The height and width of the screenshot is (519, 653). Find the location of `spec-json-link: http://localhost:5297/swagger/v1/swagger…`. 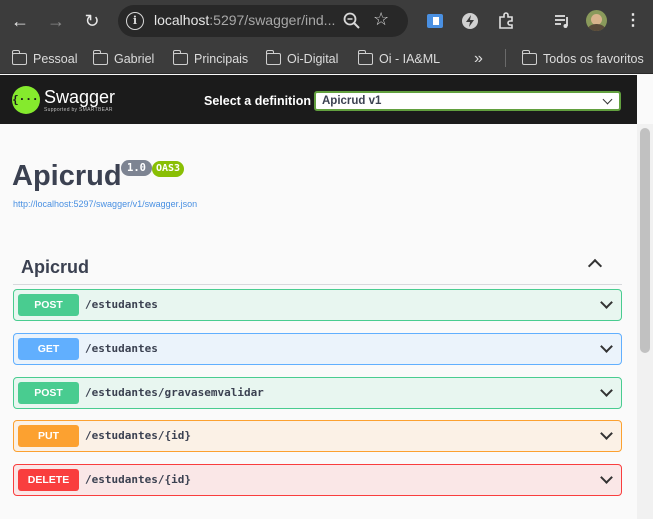

spec-json-link: http://localhost:5297/swagger/v1/swagger… is located at coordinates (105, 204).